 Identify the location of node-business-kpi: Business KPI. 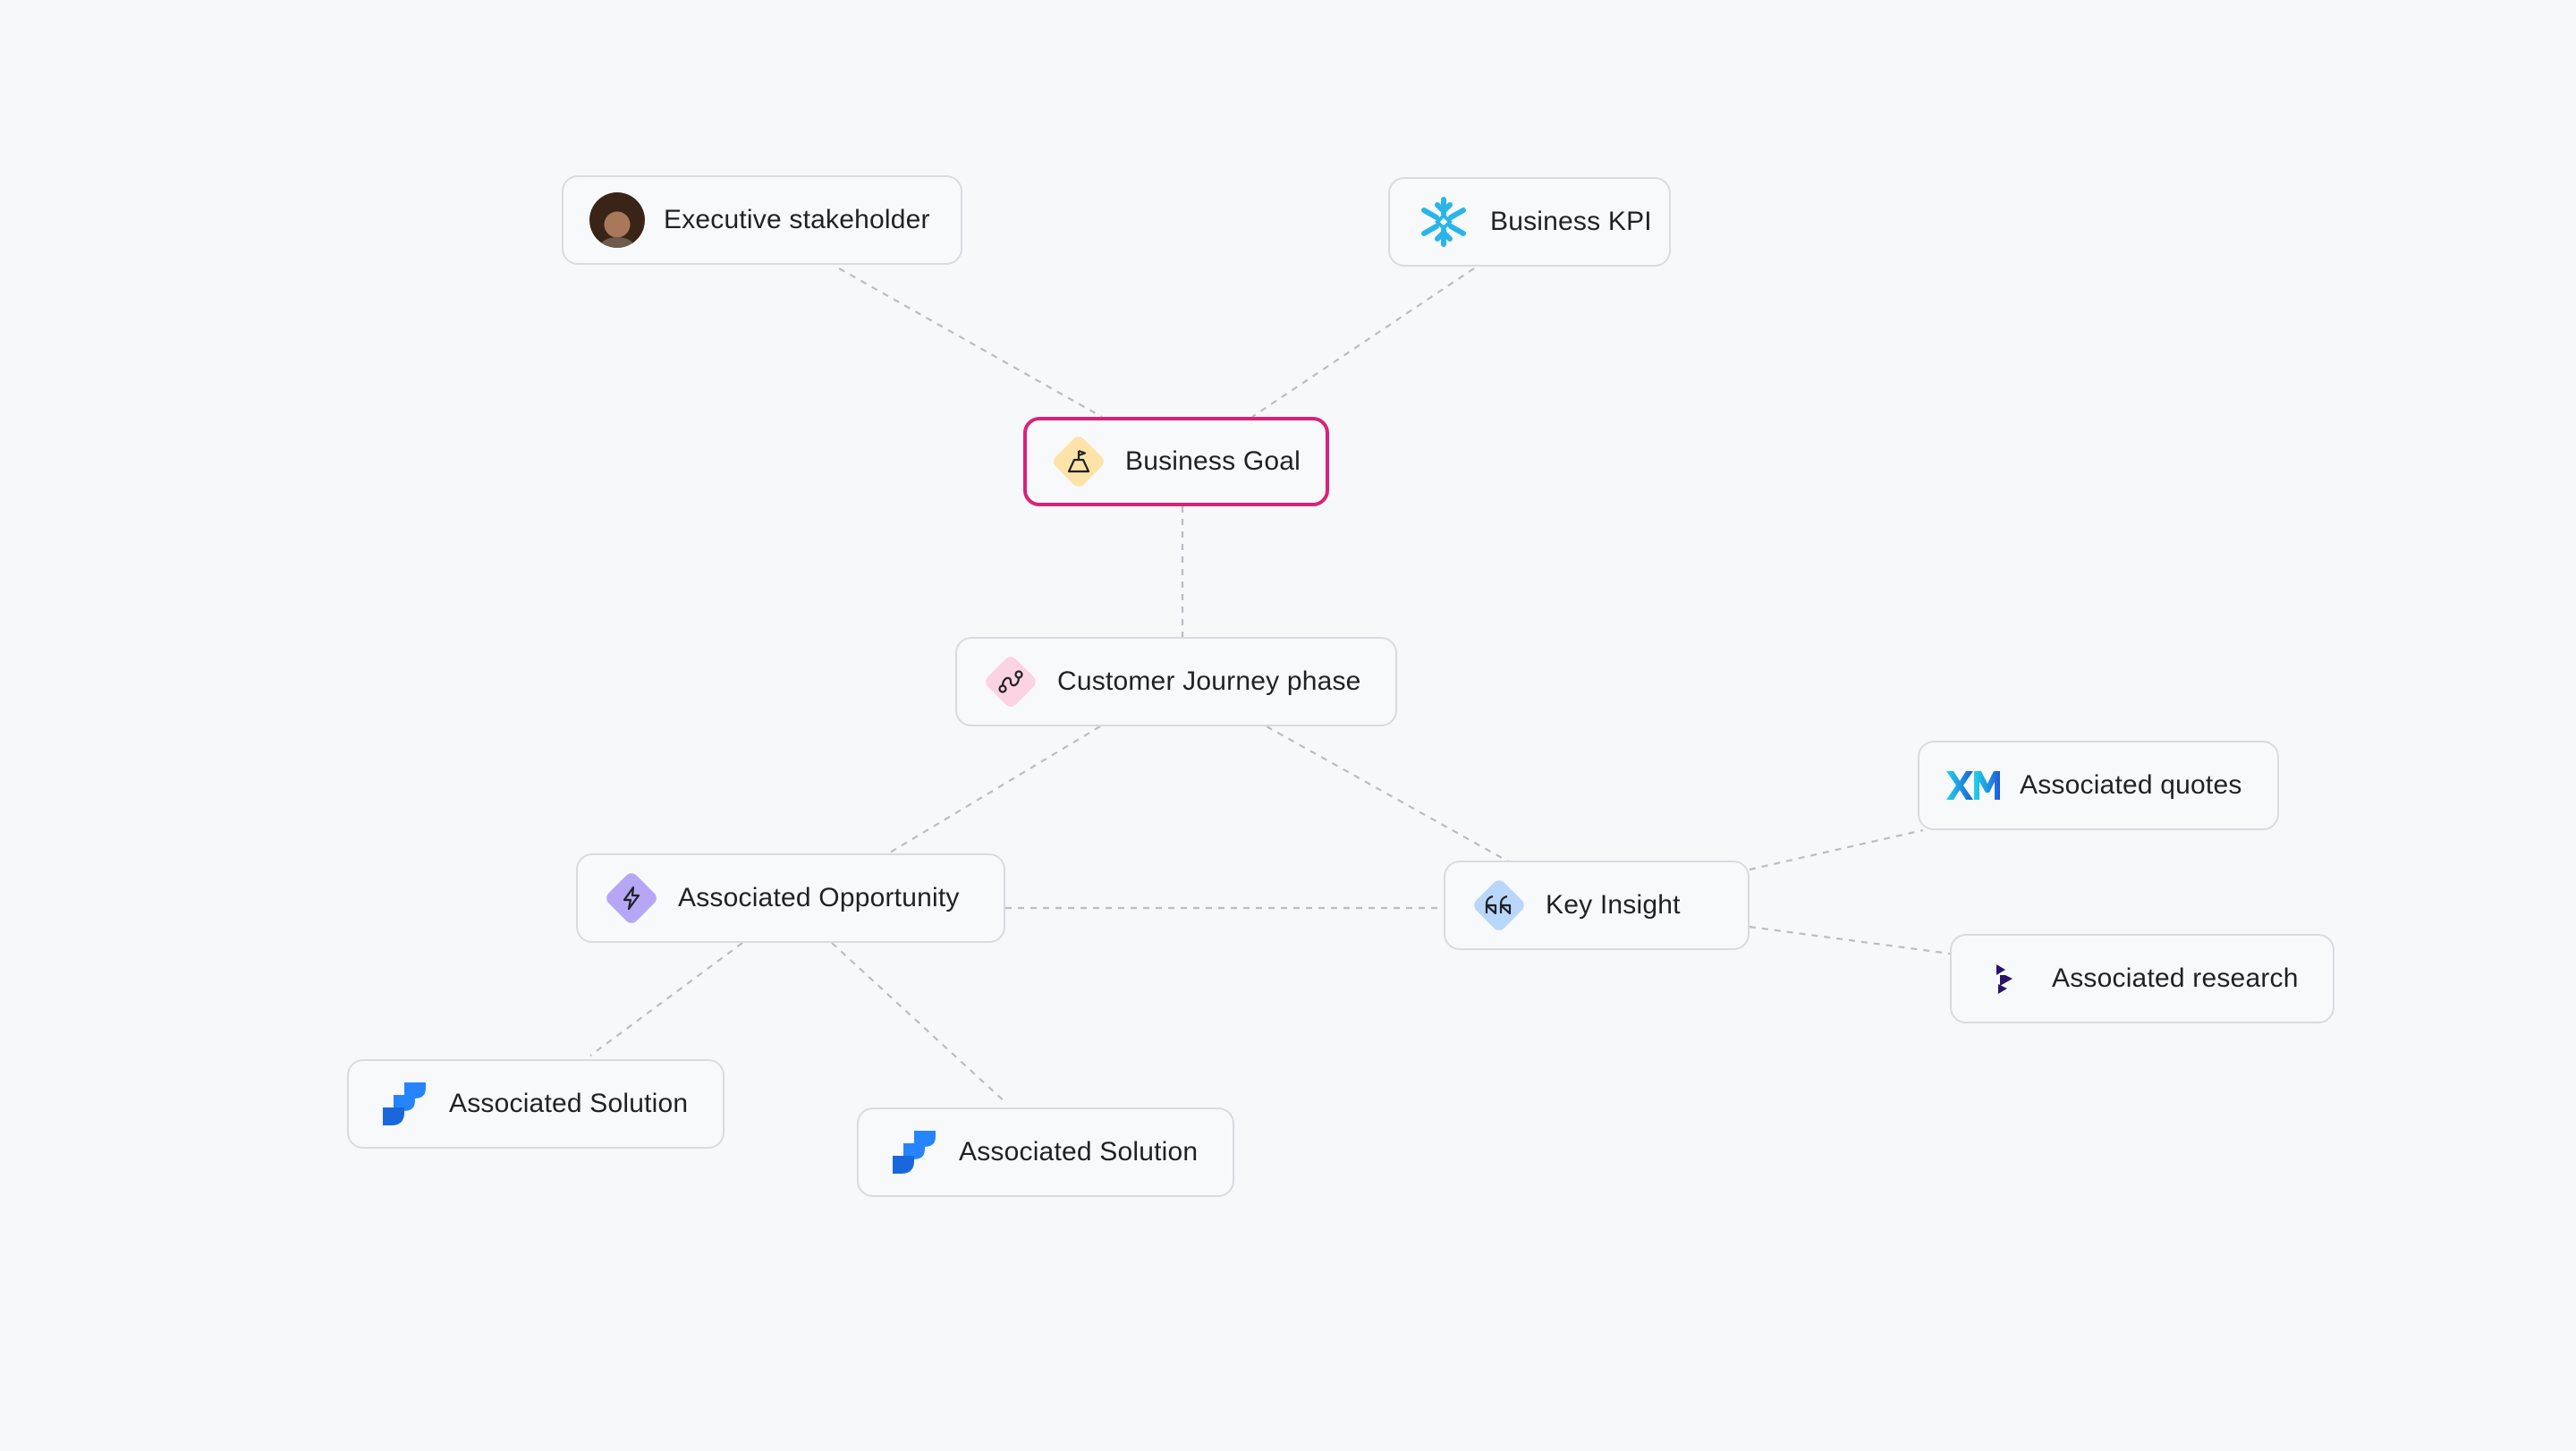
(1529, 222).